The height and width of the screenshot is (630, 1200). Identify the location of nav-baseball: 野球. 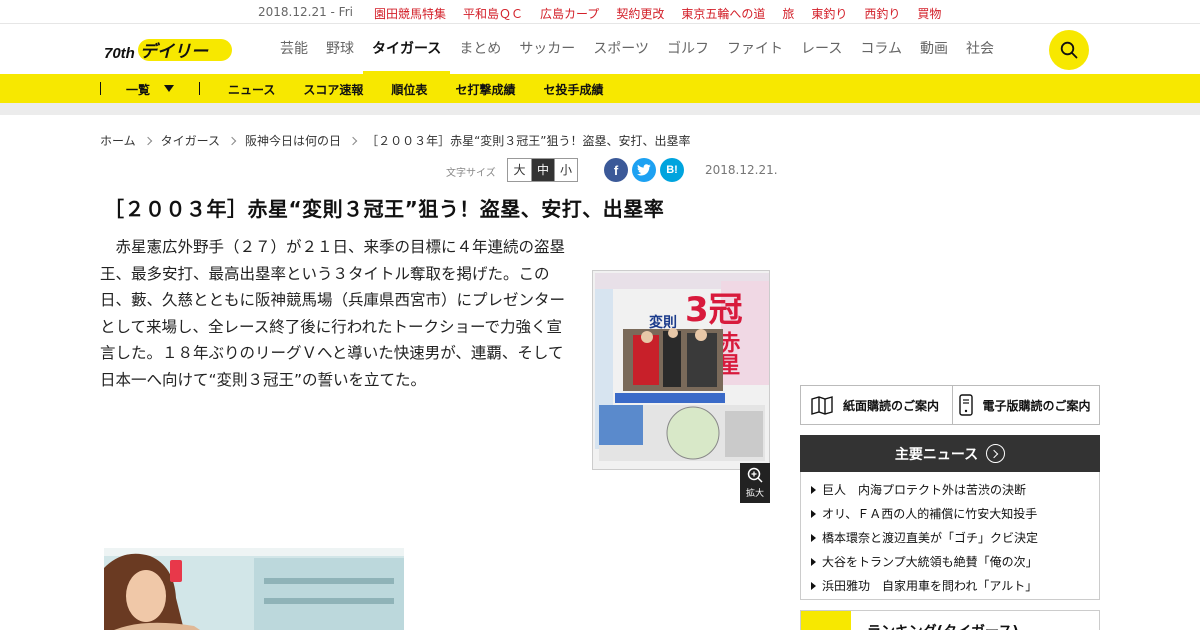
(340, 49).